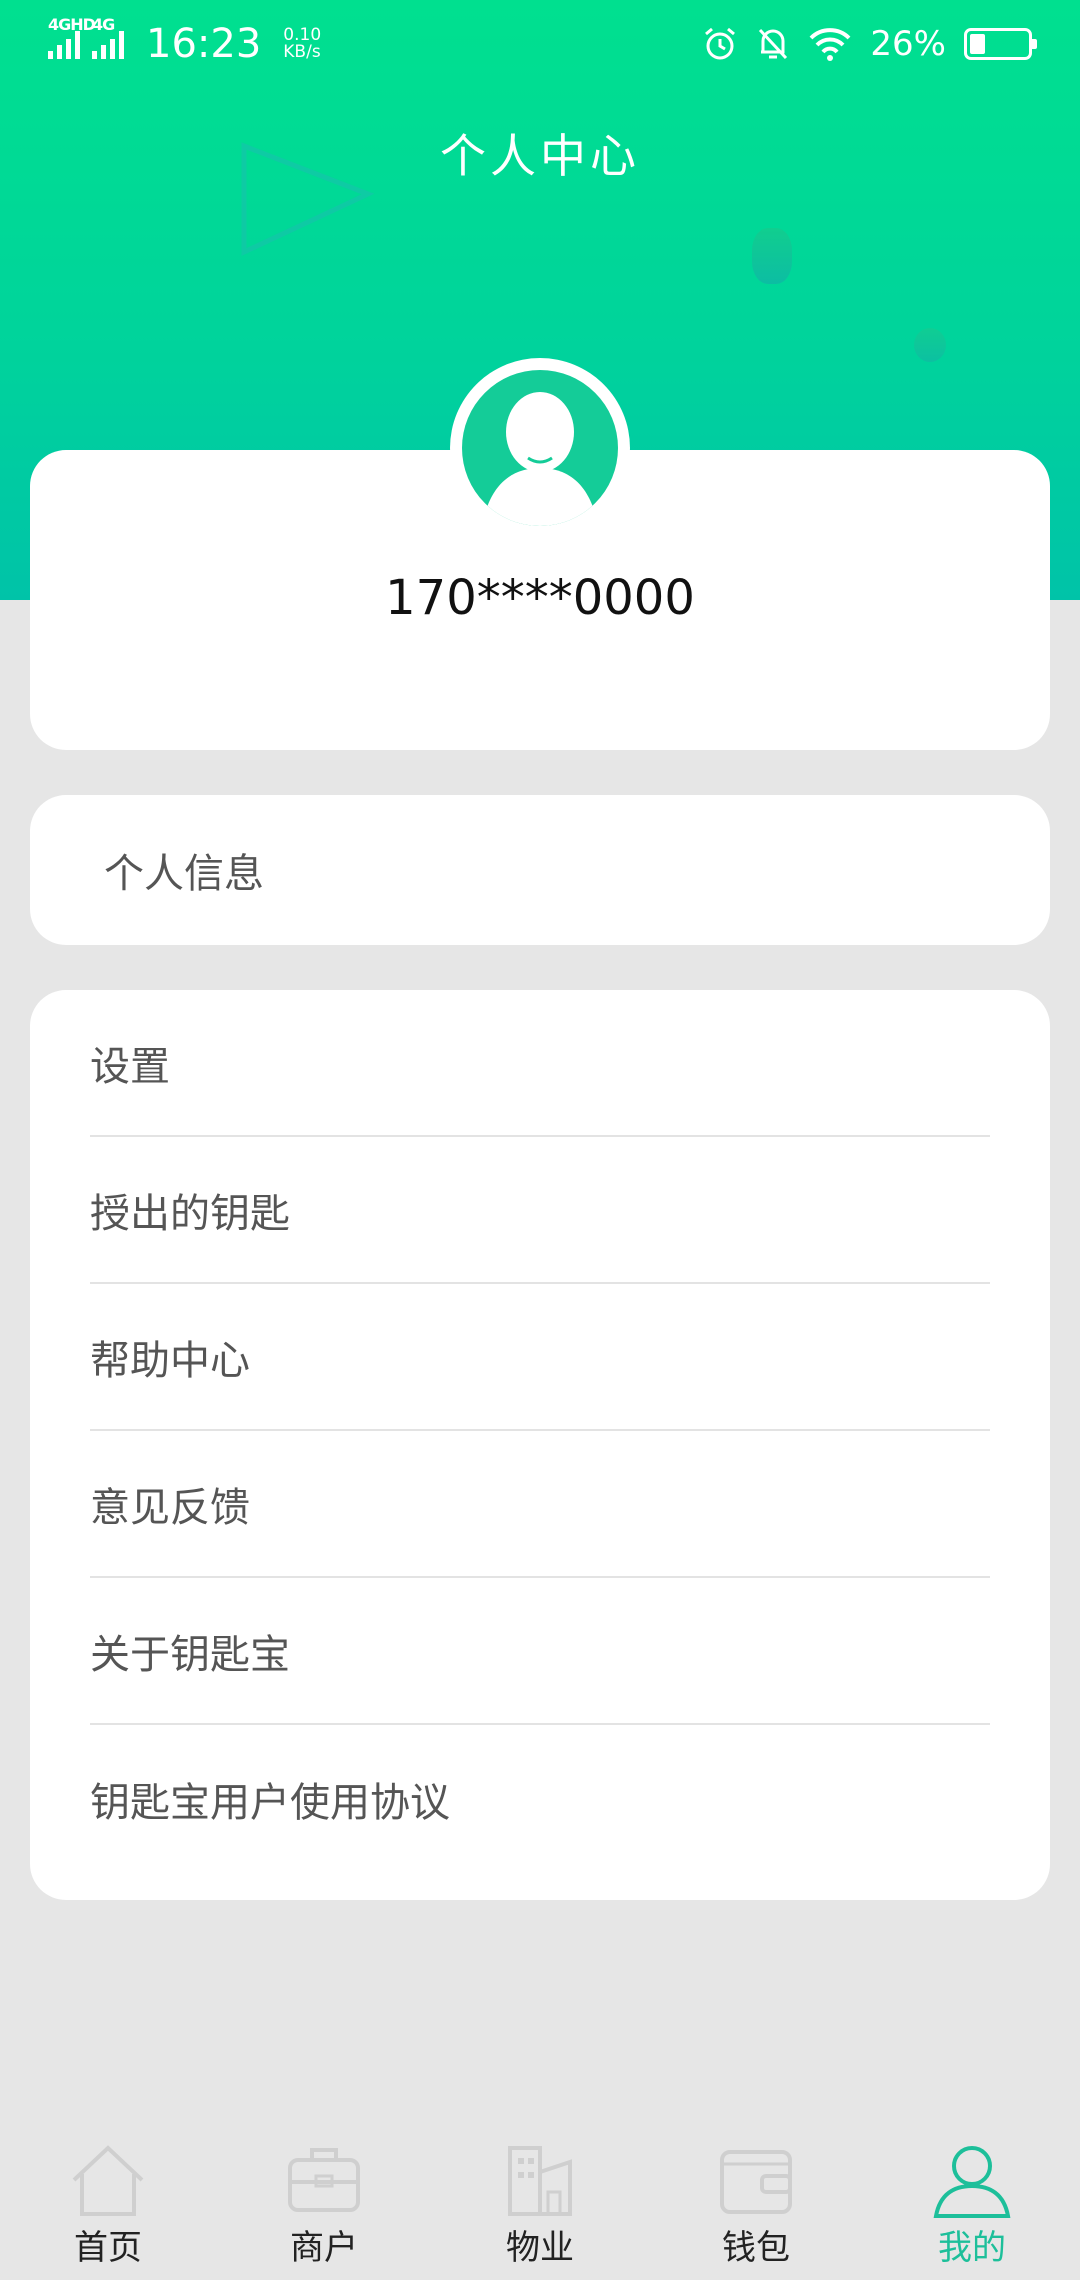 This screenshot has width=1080, height=2280. Describe the element at coordinates (324, 2180) in the screenshot. I see `briefcase-icon` at that location.